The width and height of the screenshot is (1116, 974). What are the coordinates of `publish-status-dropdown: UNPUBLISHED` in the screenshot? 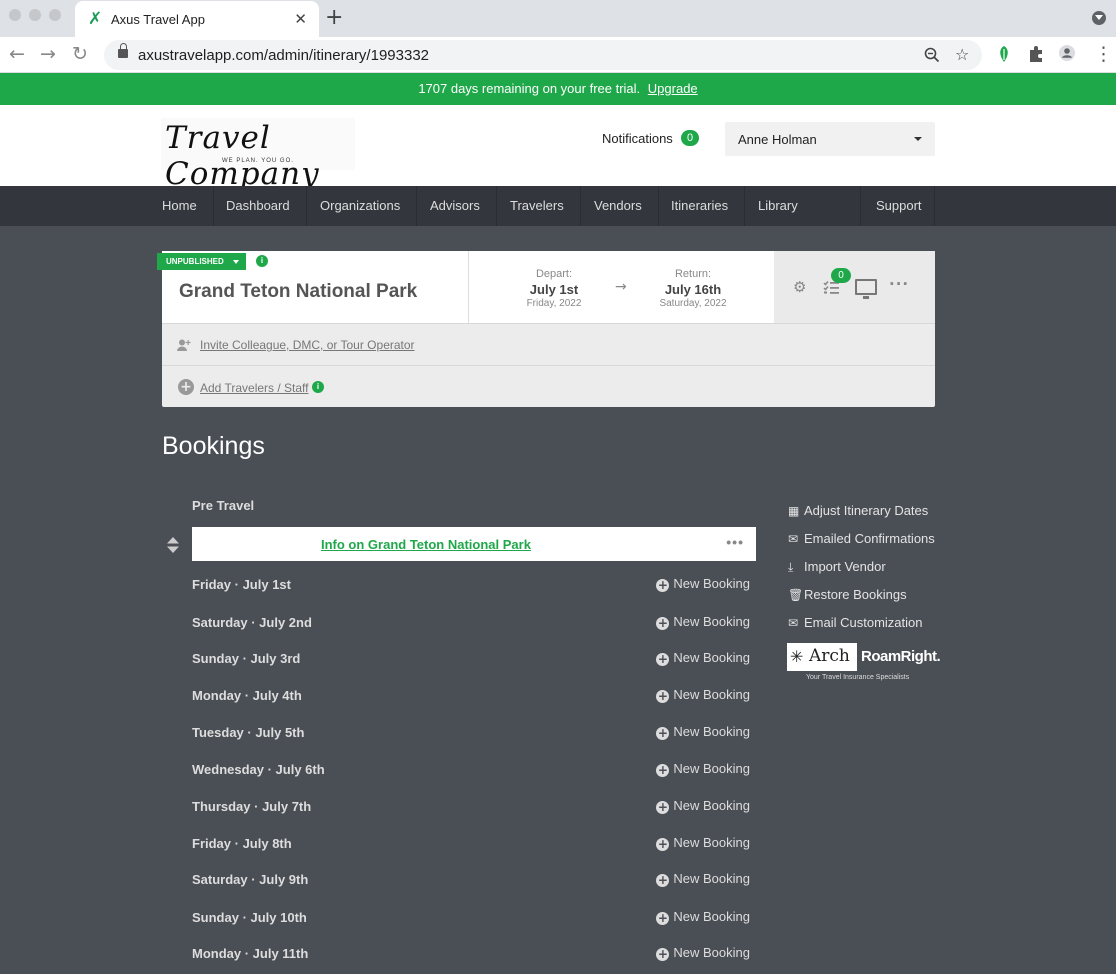 It's located at (201, 261).